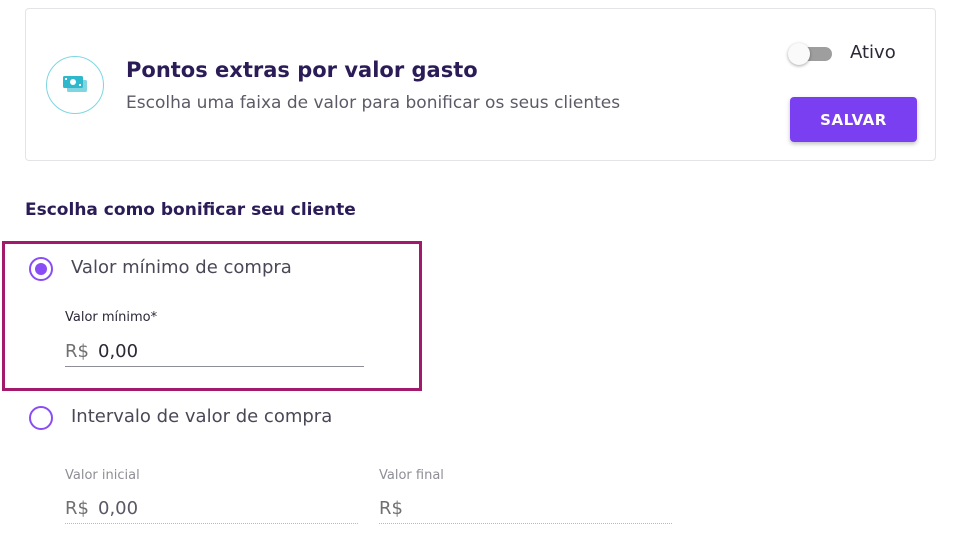  Describe the element at coordinates (201, 416) in the screenshot. I see `radio-label-range: Intervalo de valor de compra` at that location.